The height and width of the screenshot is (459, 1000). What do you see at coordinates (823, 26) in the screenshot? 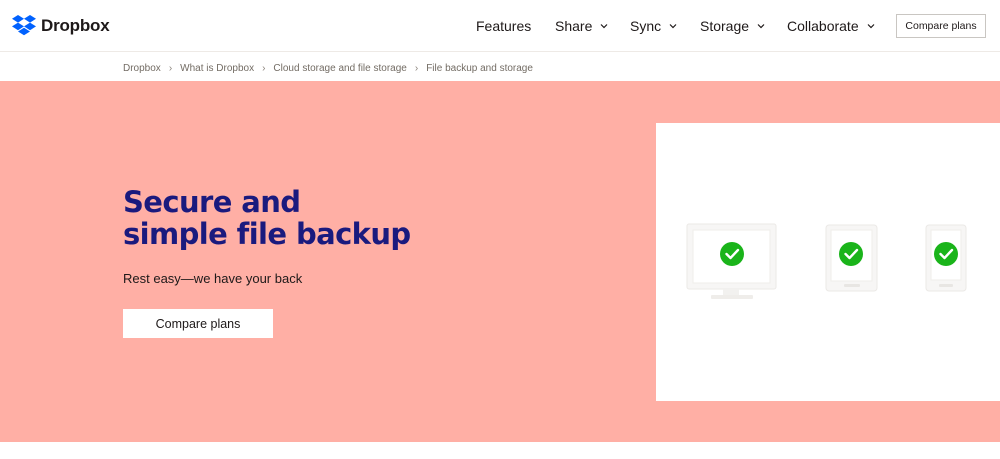
I see `nav-collaborate-label: Collaborate` at bounding box center [823, 26].